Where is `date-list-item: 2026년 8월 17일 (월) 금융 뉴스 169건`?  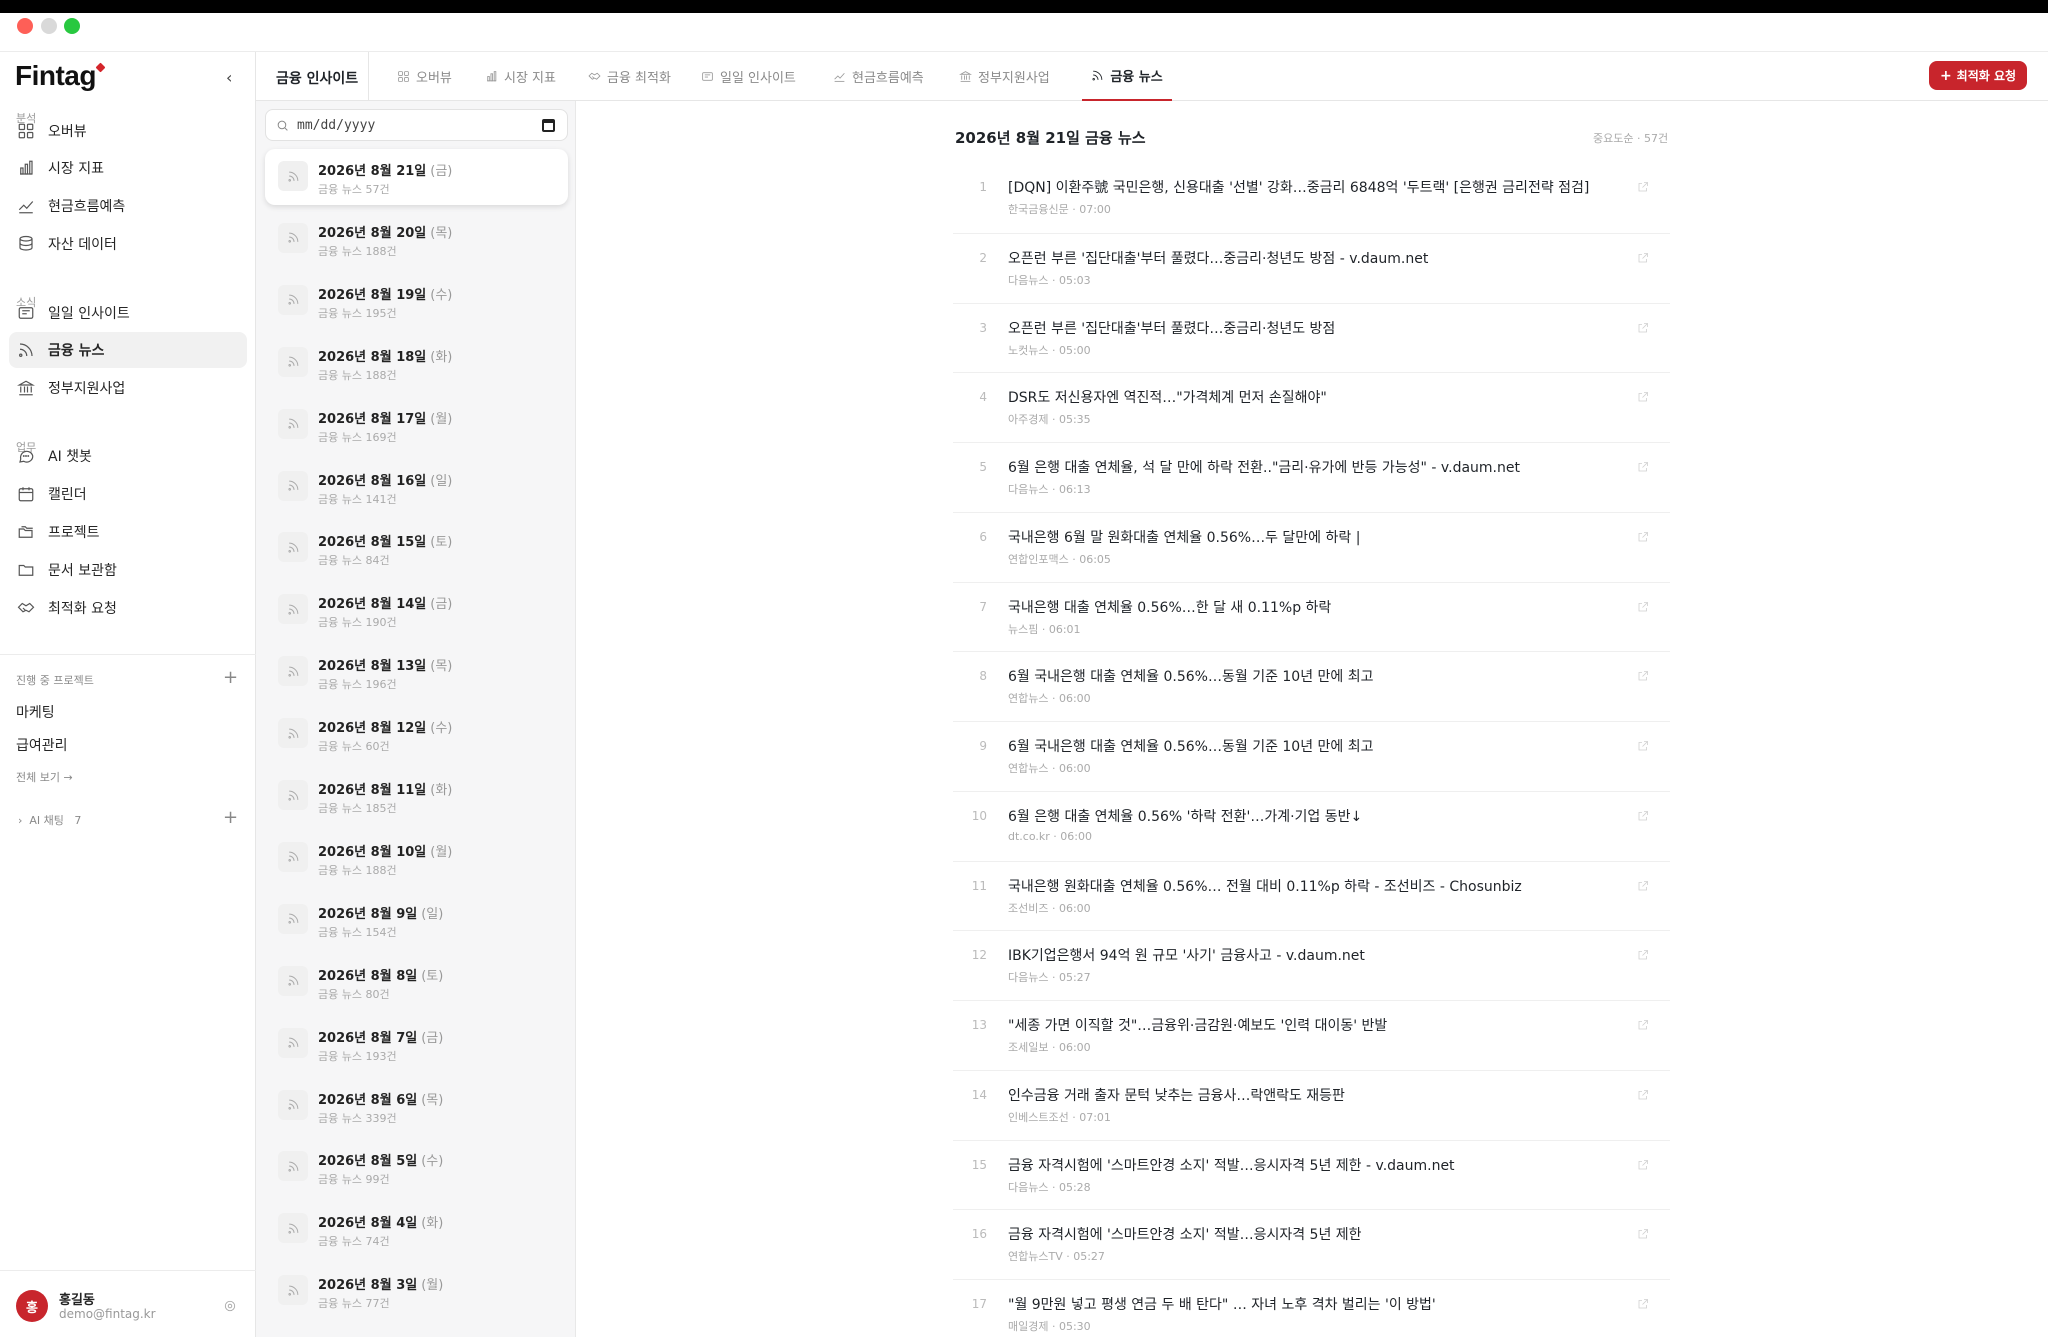
date-list-item: 2026년 8월 17일 (월) 금융 뉴스 169건 is located at coordinates (416, 425).